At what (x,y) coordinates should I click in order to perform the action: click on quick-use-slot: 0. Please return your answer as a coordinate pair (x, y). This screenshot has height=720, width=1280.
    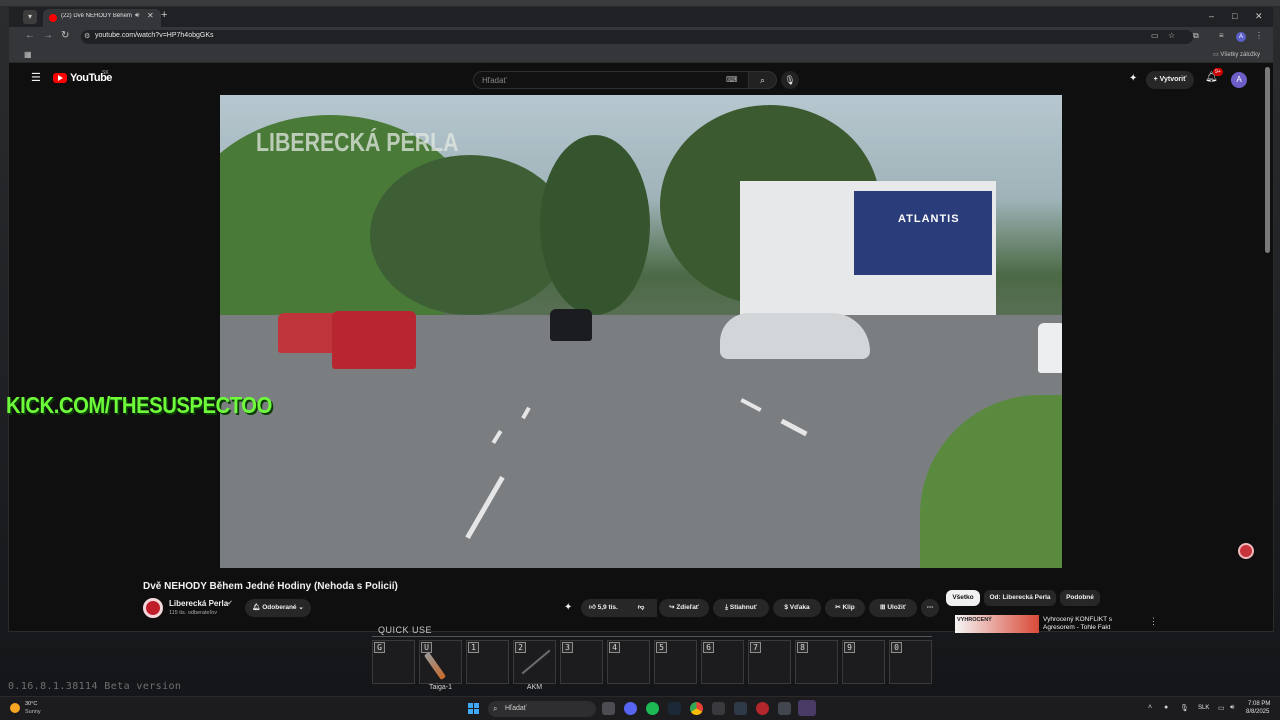
    Looking at the image, I should click on (910, 662).